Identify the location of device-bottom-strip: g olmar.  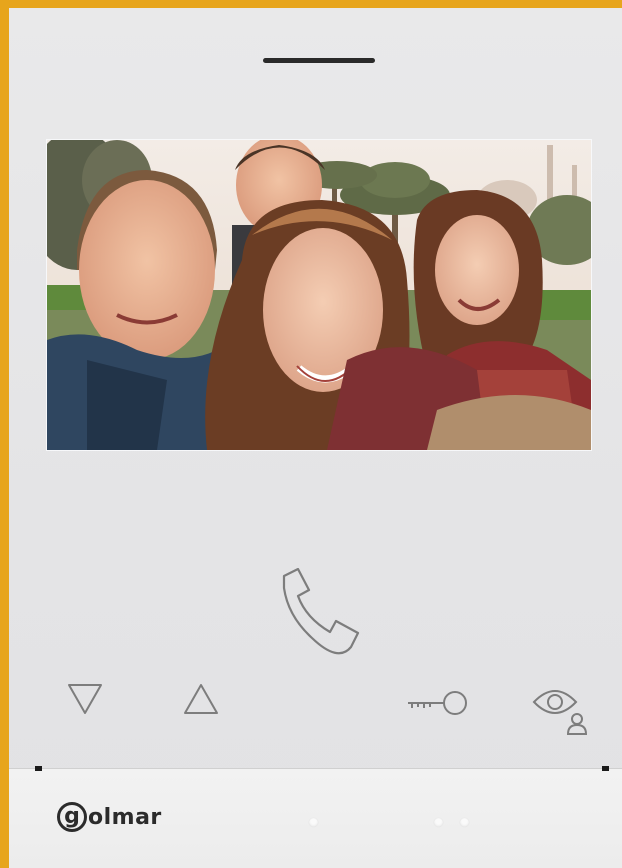
(315, 817).